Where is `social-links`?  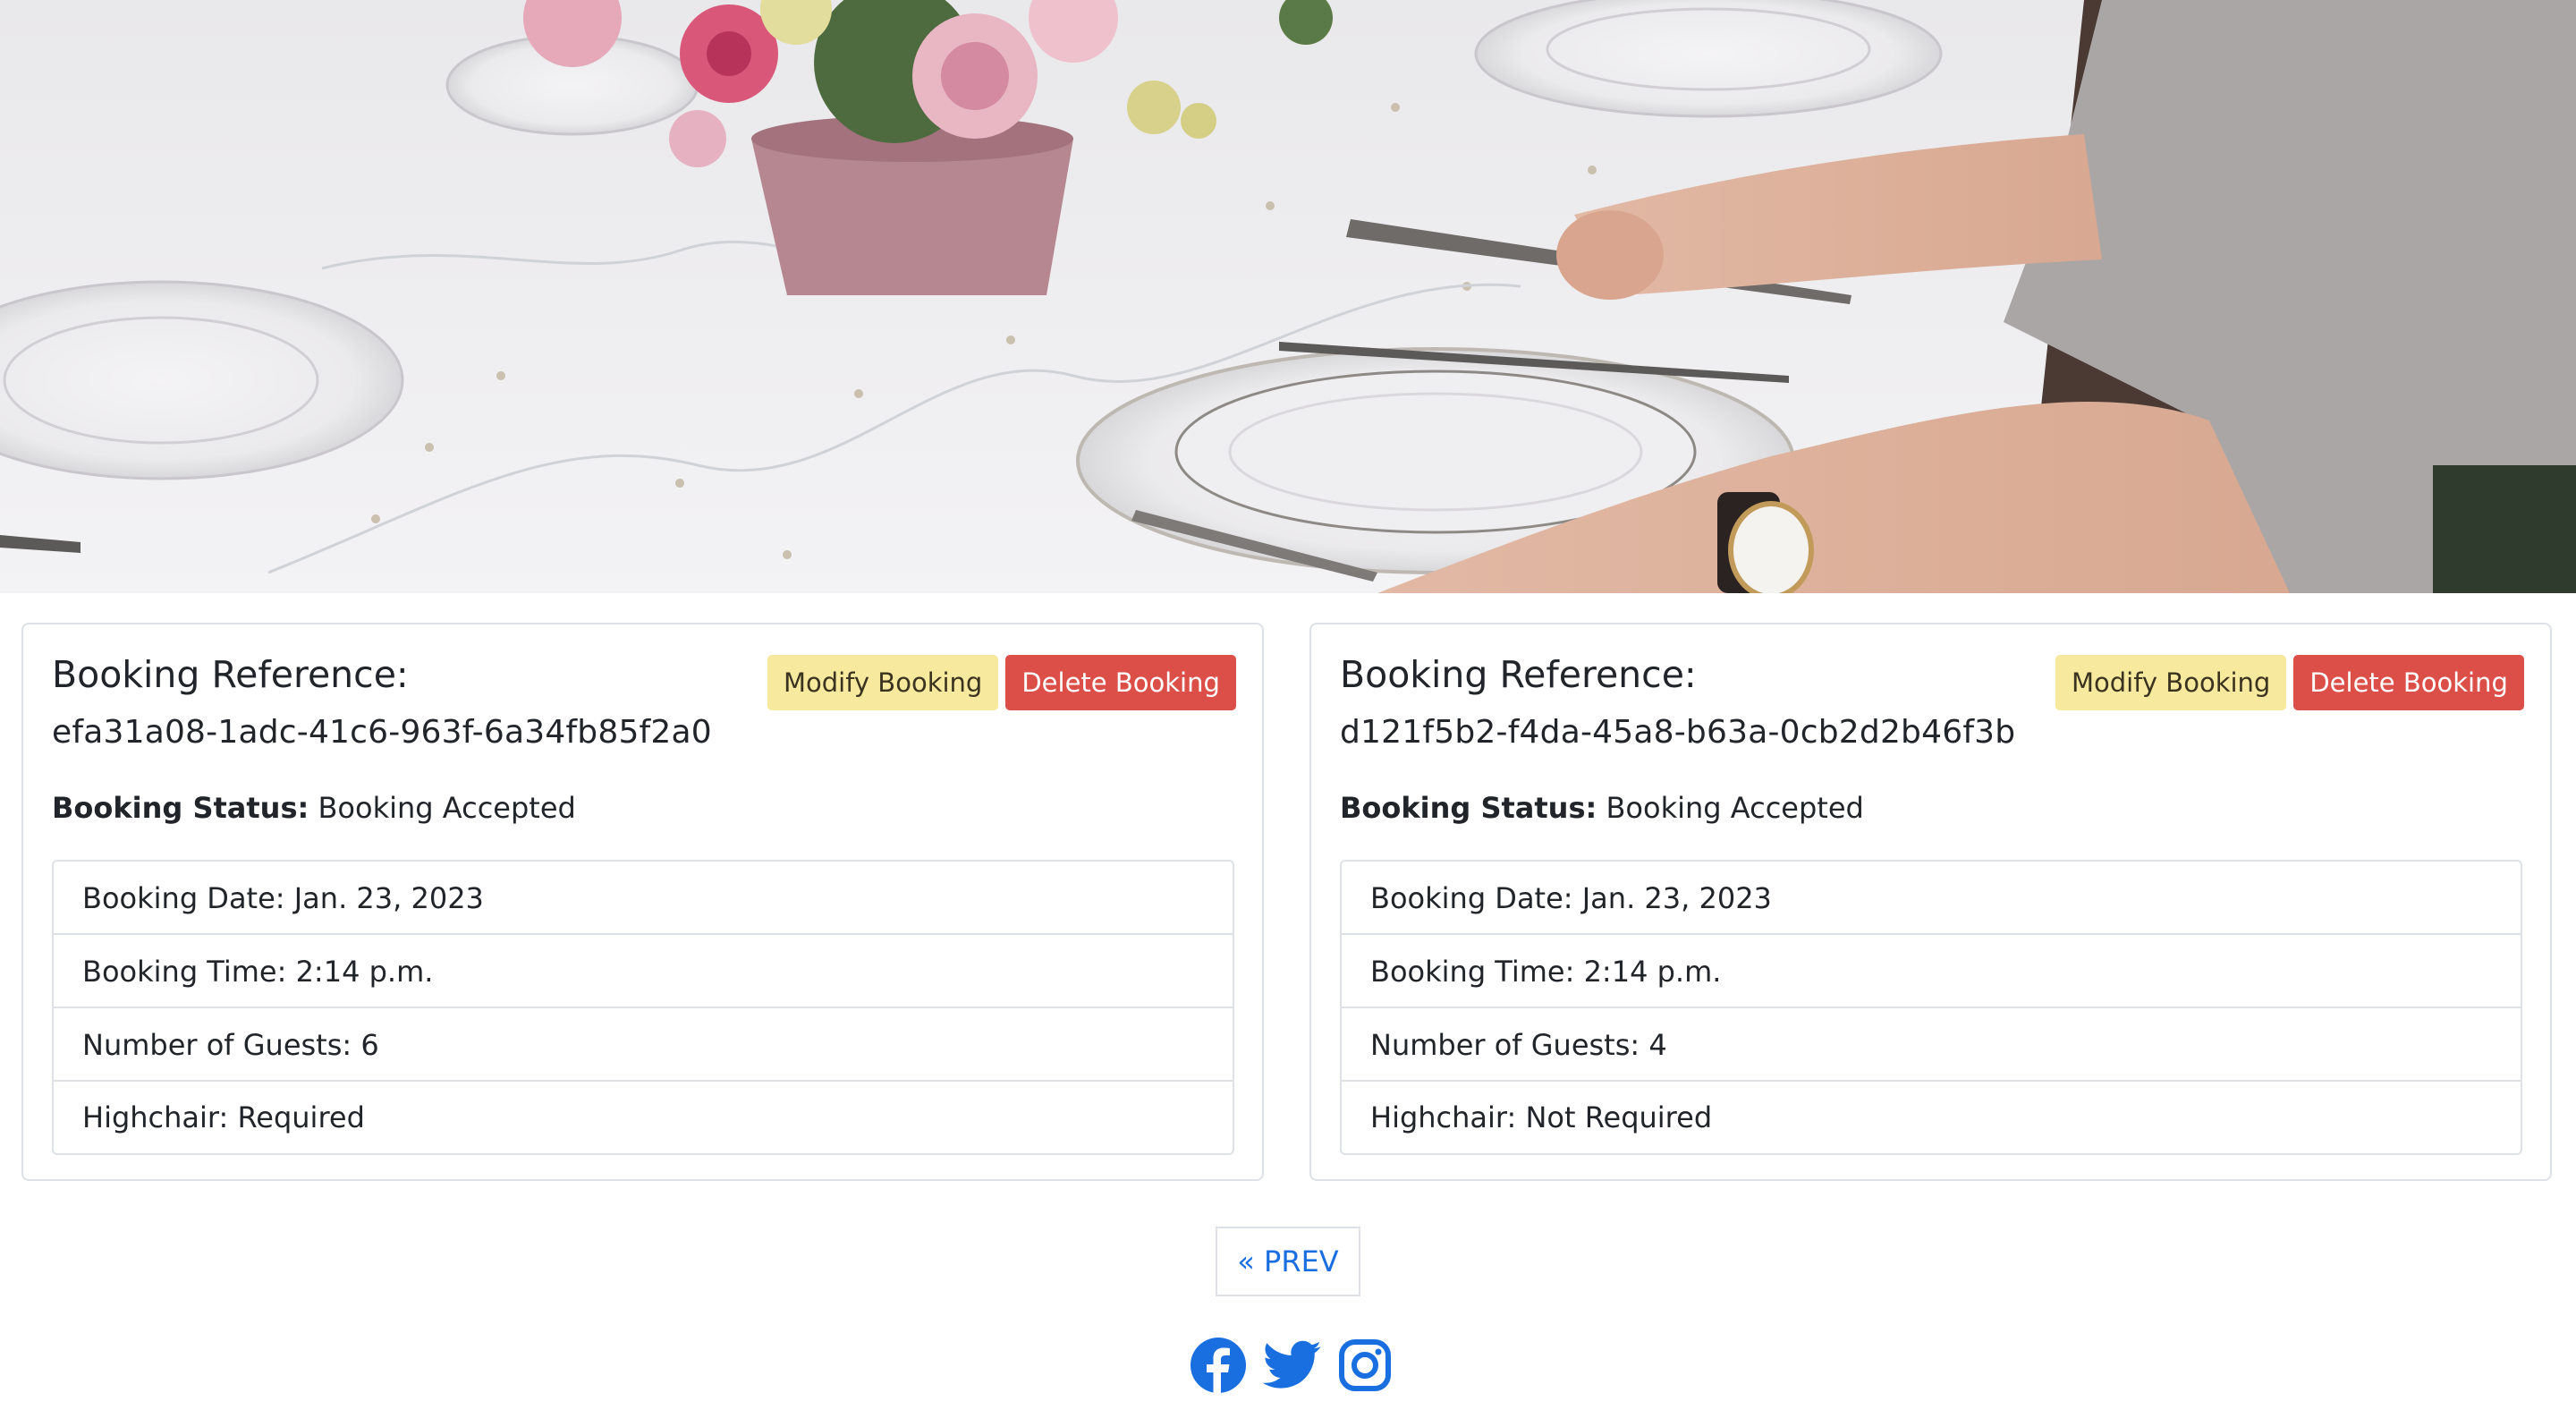 social-links is located at coordinates (1291, 1367).